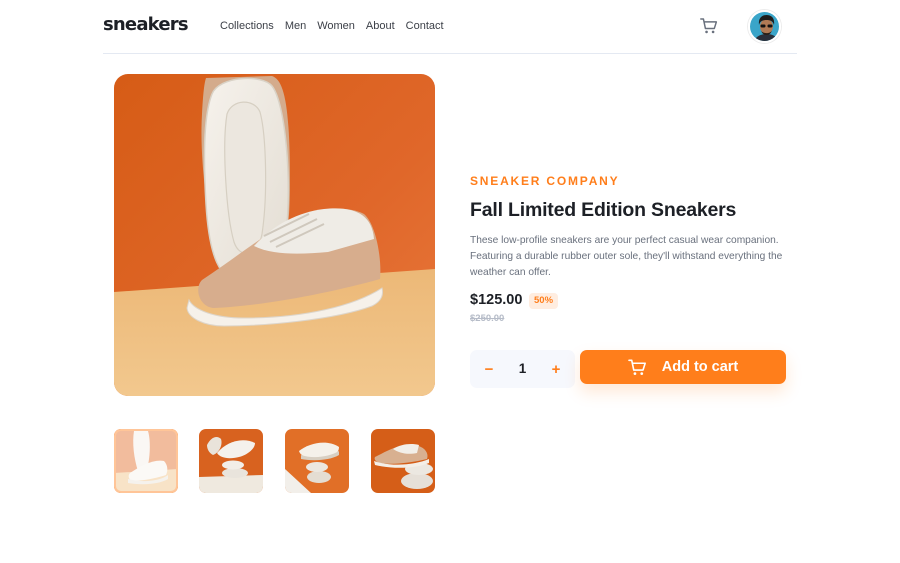 This screenshot has width=900, height=563. I want to click on nav-link-contact: Contact, so click(425, 26).